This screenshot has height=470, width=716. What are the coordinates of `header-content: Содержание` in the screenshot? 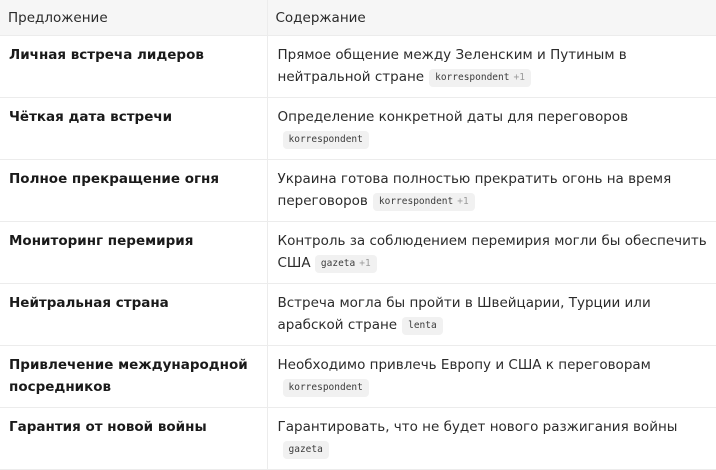 It's located at (491, 18).